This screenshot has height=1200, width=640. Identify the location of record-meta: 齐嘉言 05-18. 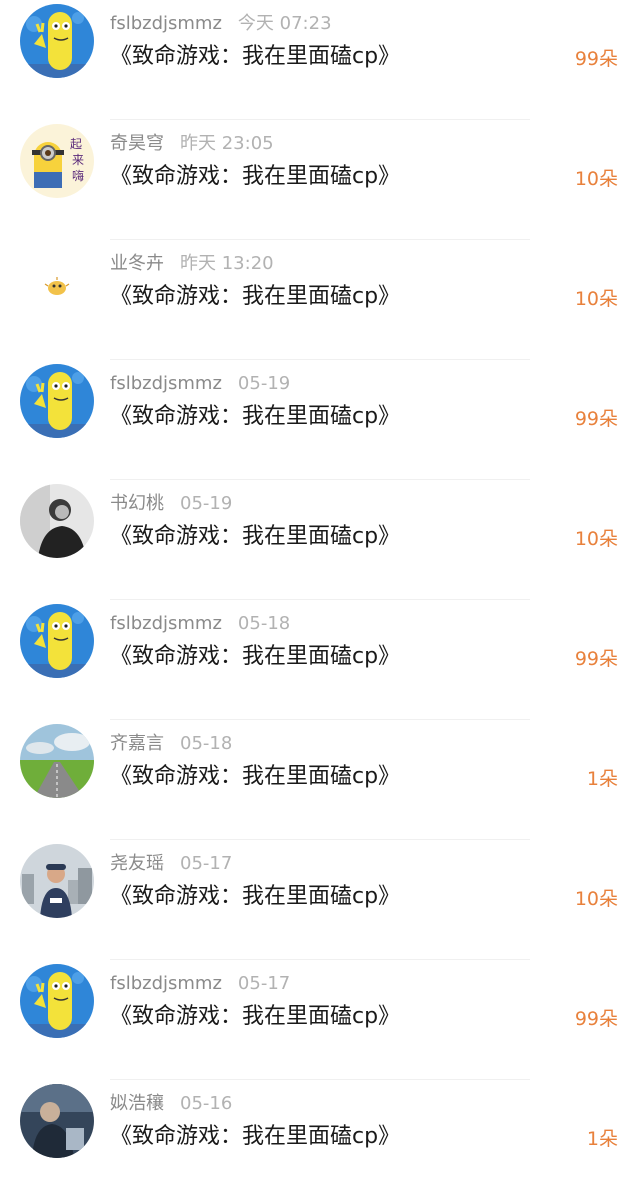
(171, 744).